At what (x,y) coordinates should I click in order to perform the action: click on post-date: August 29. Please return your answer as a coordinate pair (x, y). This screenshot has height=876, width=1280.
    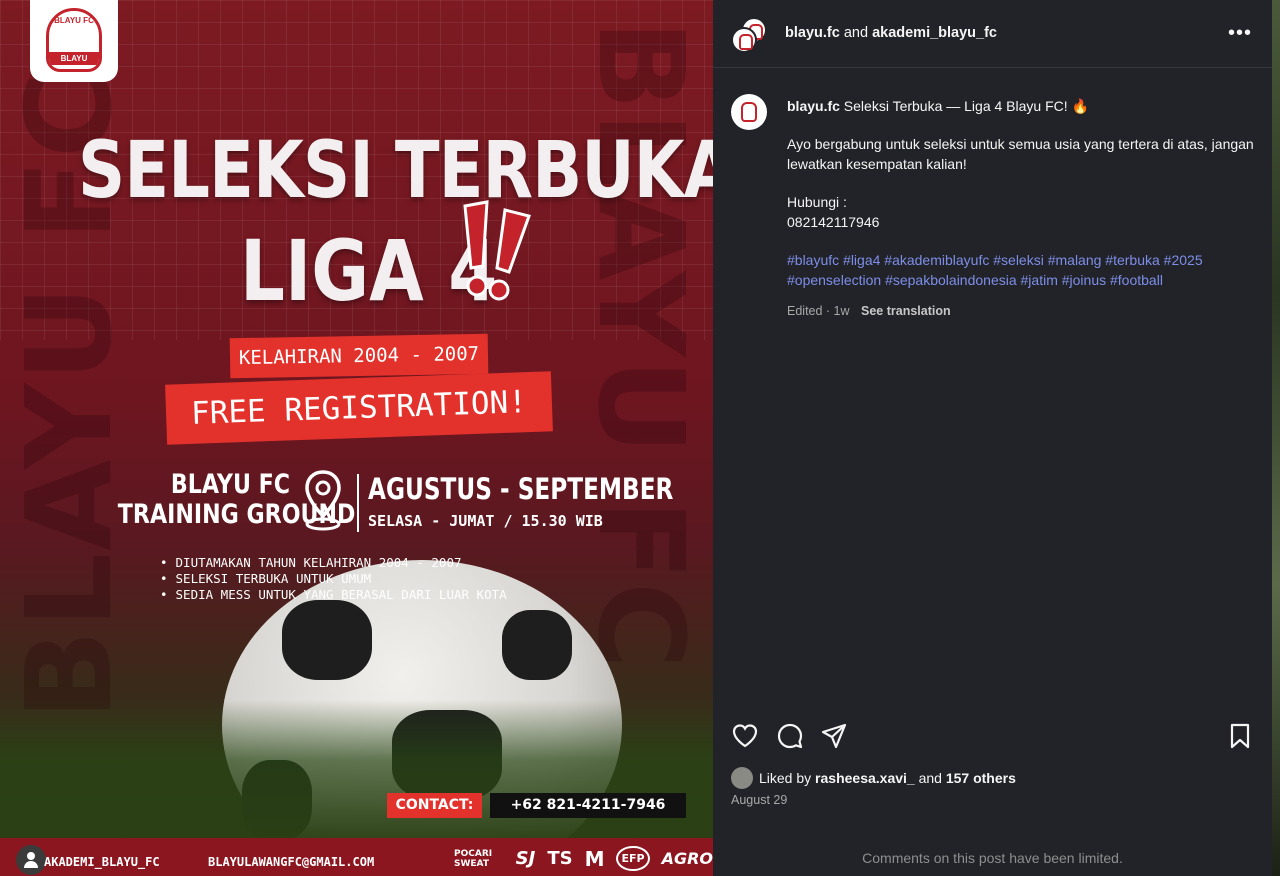
    Looking at the image, I should click on (759, 800).